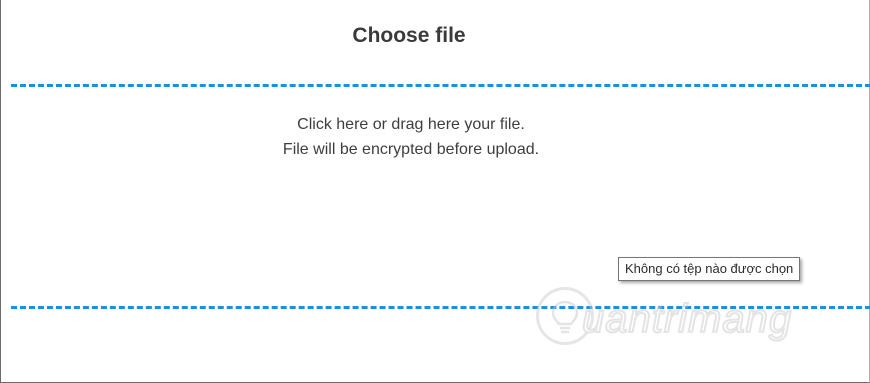 This screenshot has height=383, width=870. Describe the element at coordinates (411, 149) in the screenshot. I see `drop-zone-line-2: File will be encrypted before upload.` at that location.